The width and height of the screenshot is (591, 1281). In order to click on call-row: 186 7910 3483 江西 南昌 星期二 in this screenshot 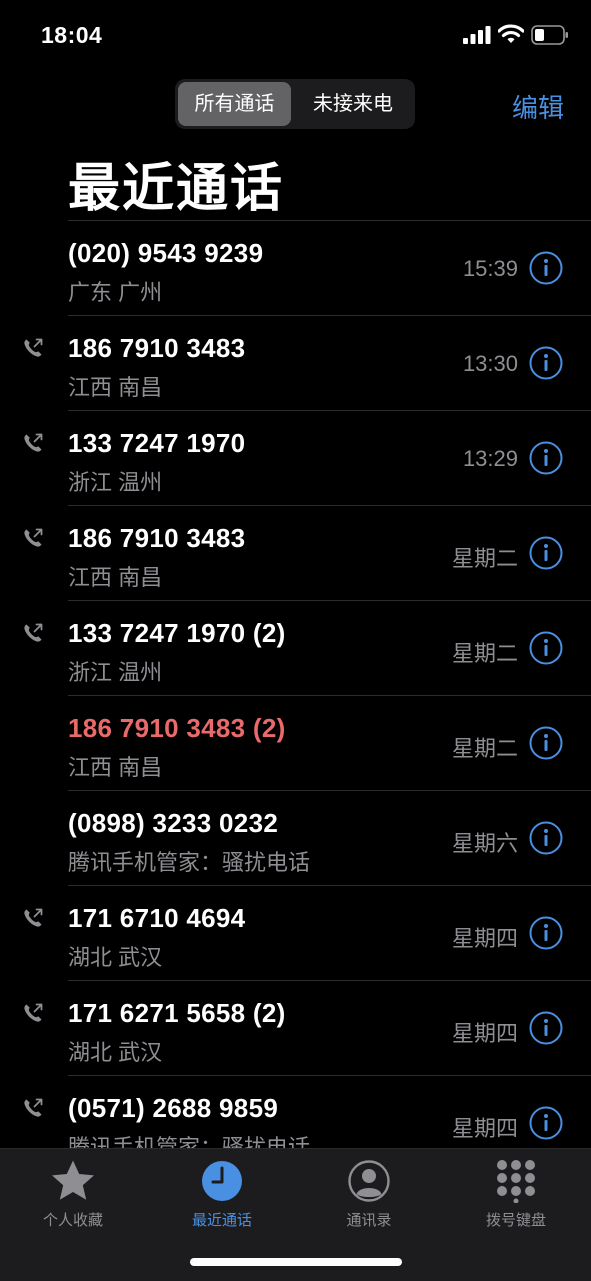, I will do `click(295, 552)`.